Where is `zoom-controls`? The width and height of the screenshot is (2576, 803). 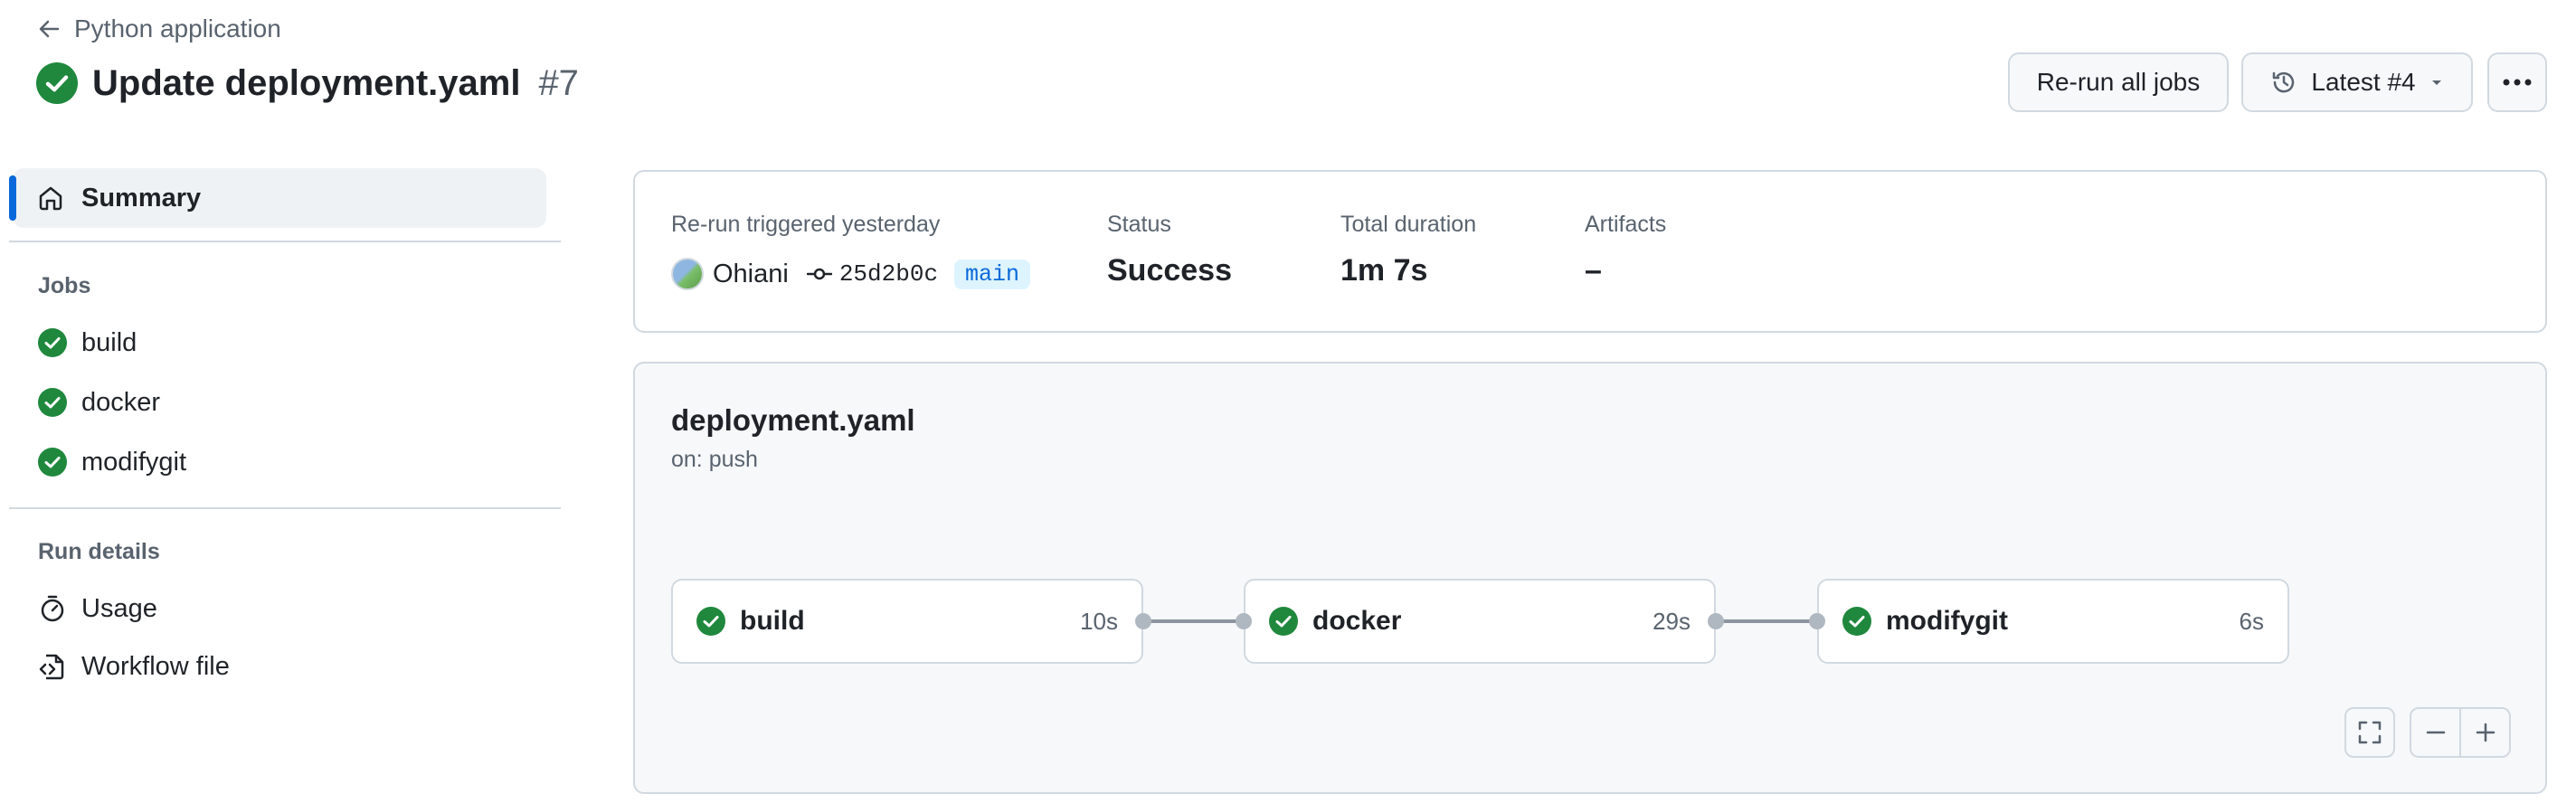
zoom-controls is located at coordinates (2460, 732).